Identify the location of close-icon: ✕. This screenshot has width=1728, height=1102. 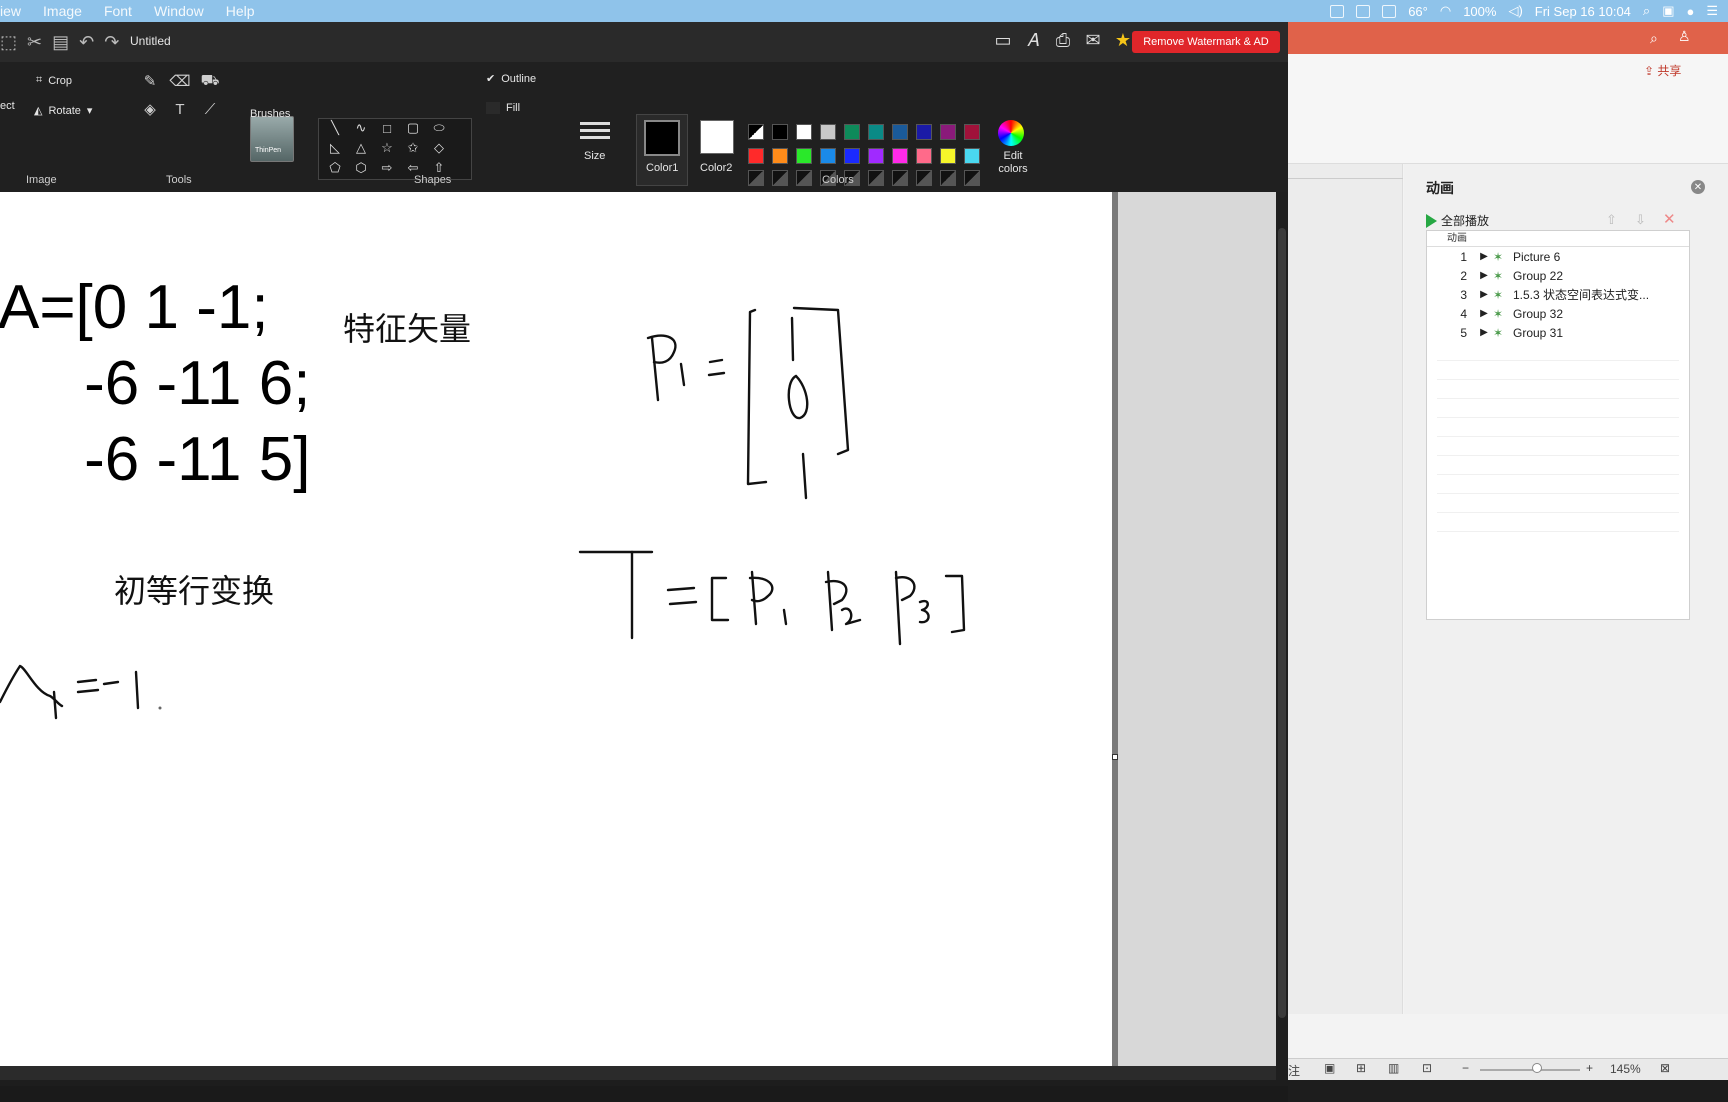
(1698, 187).